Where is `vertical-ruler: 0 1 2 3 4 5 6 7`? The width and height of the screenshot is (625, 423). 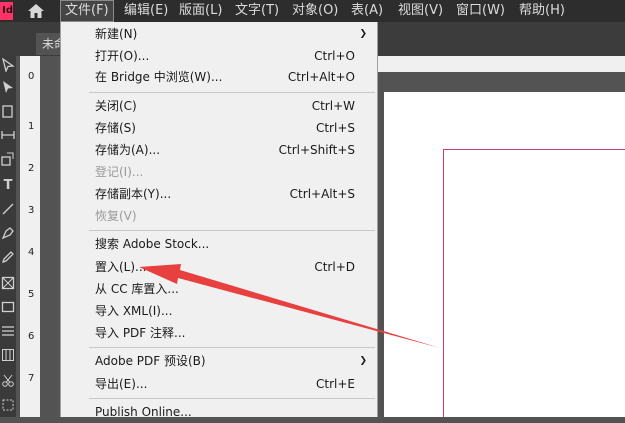 vertical-ruler: 0 1 2 3 4 5 6 7 is located at coordinates (30, 236).